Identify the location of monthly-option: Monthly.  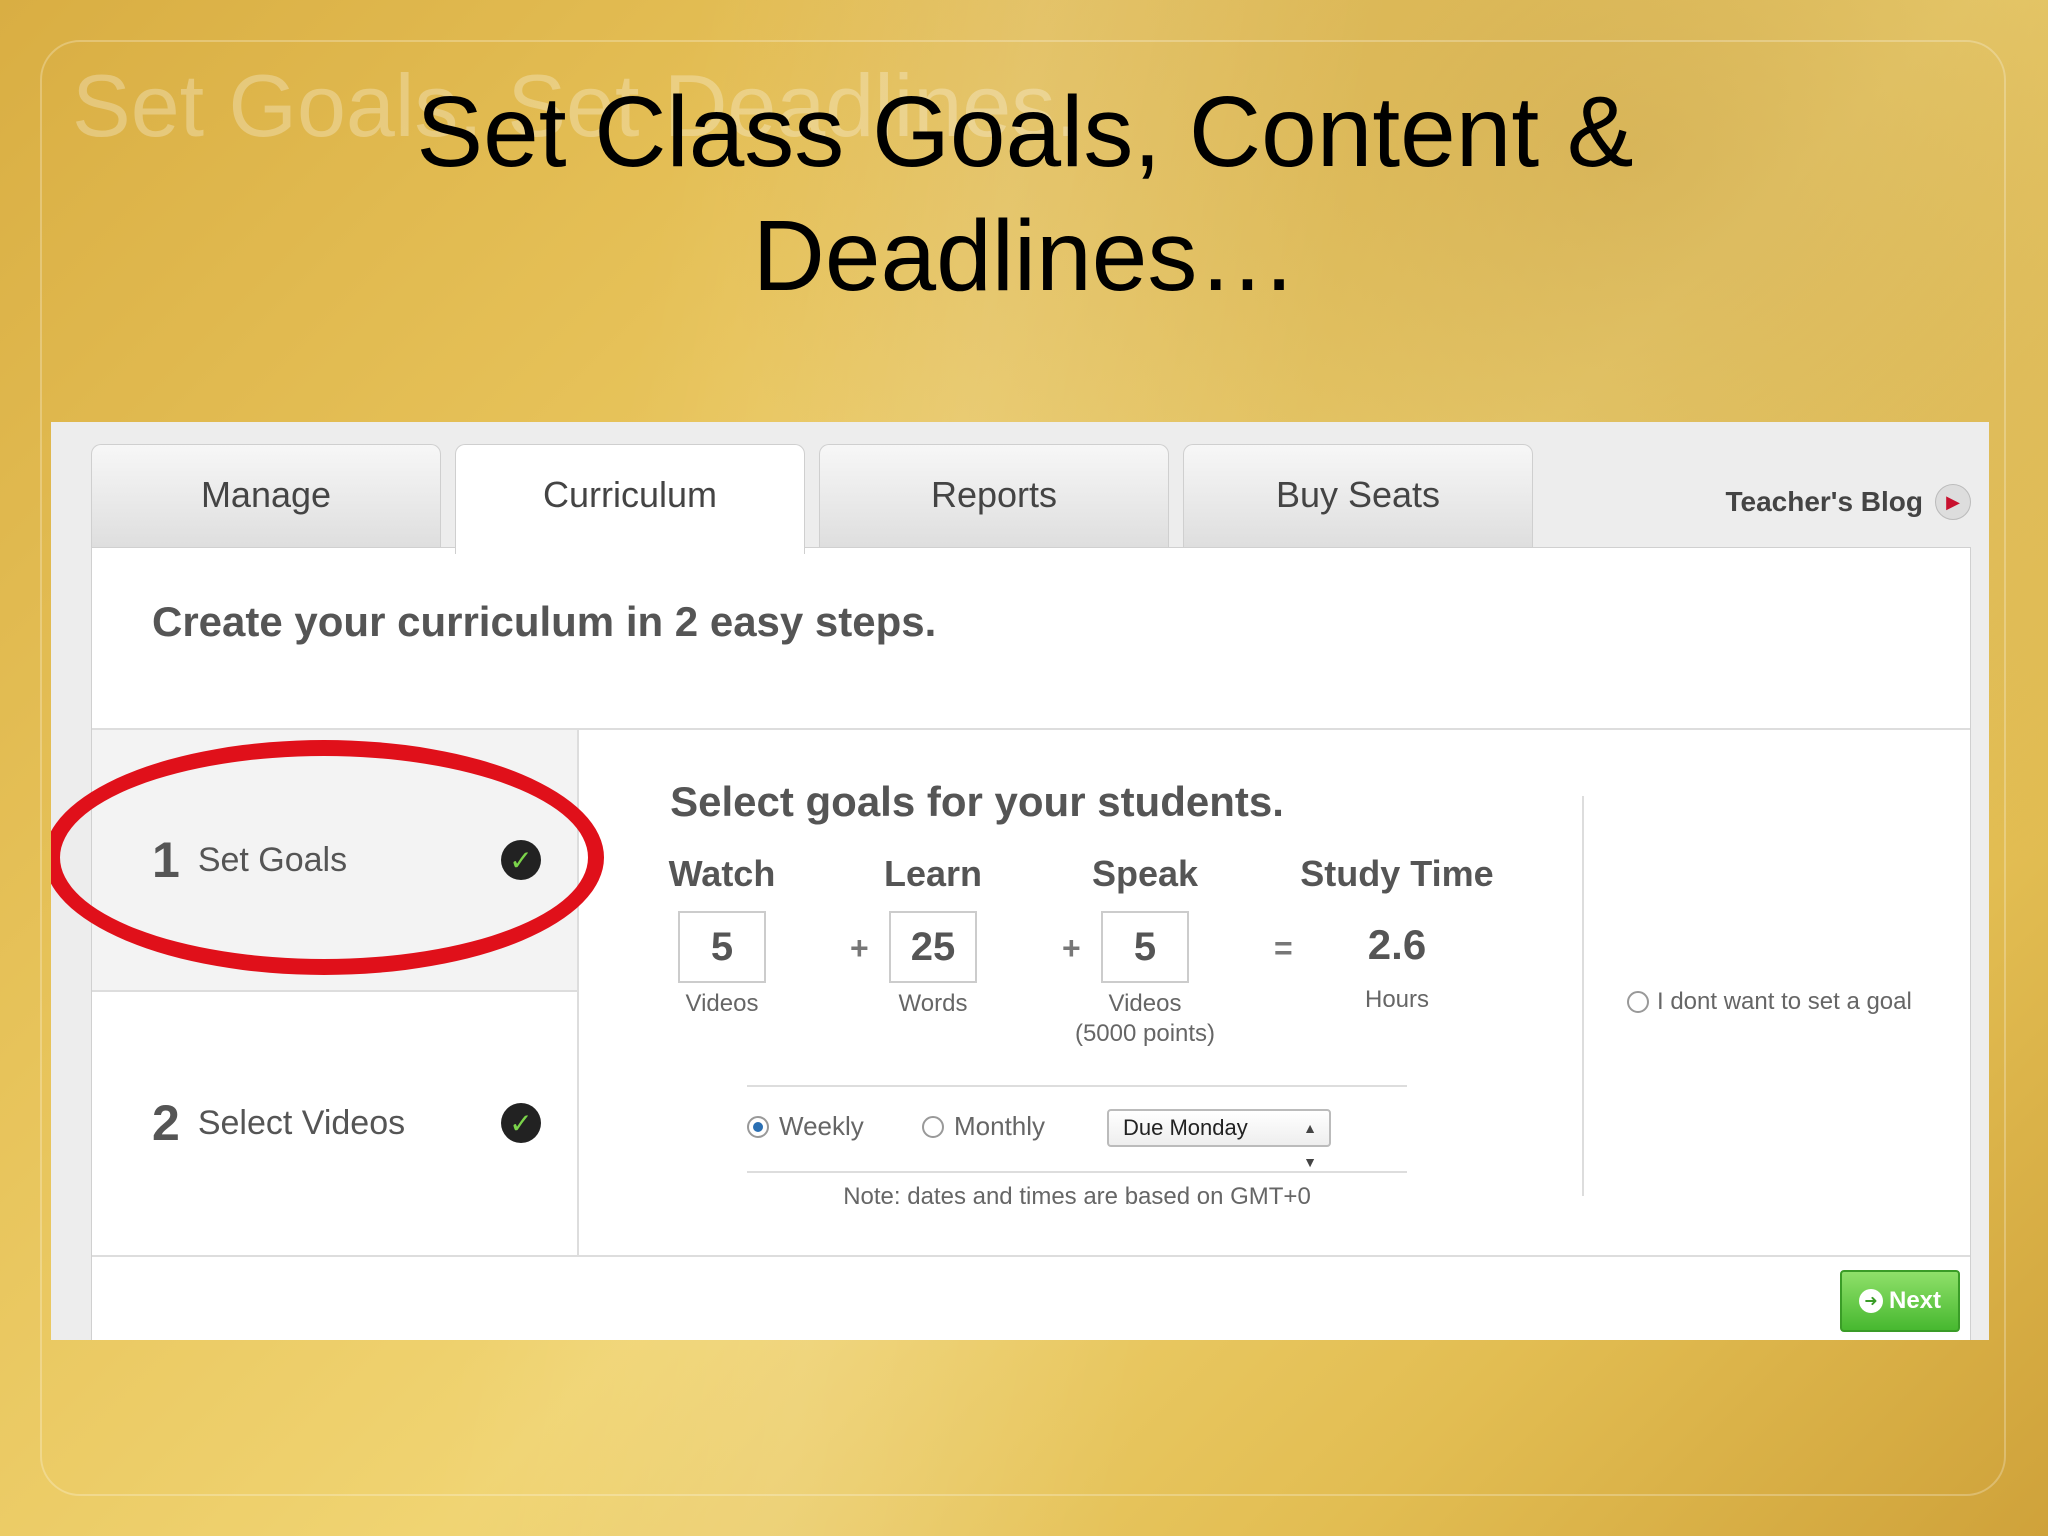
(983, 1126).